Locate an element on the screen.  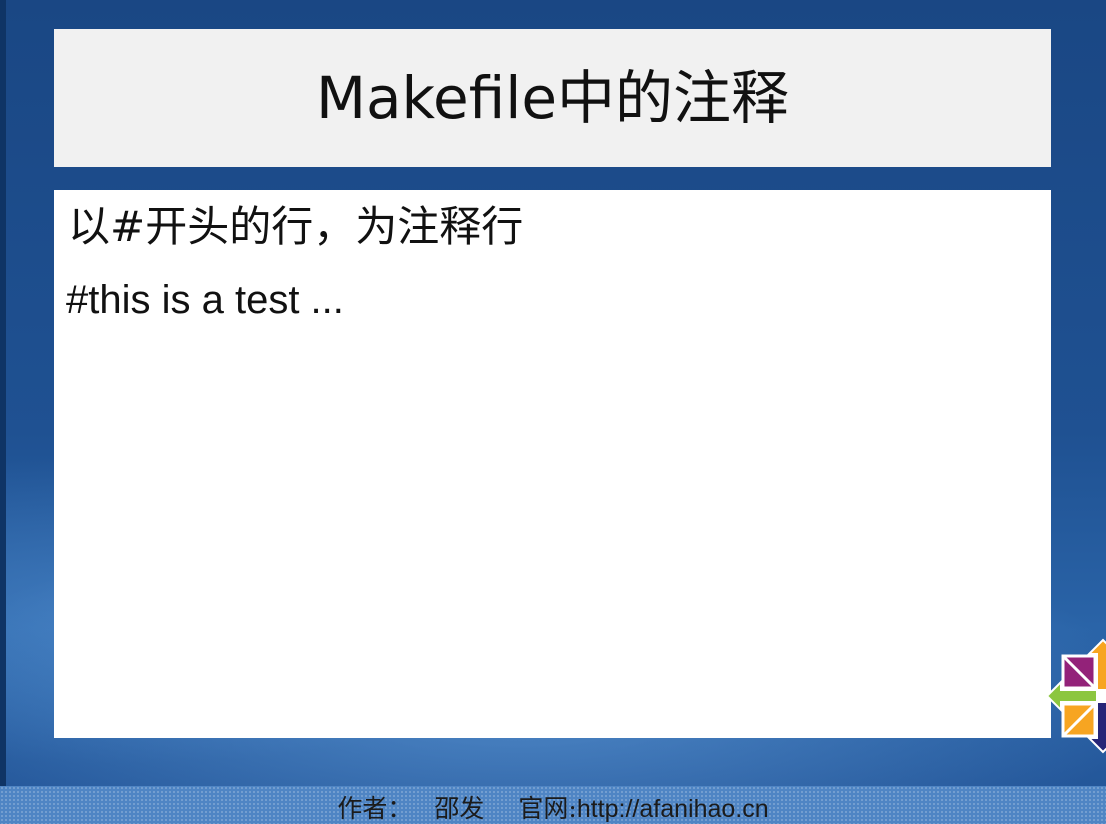
footer-site-label: 官网: is located at coordinates (547, 808).